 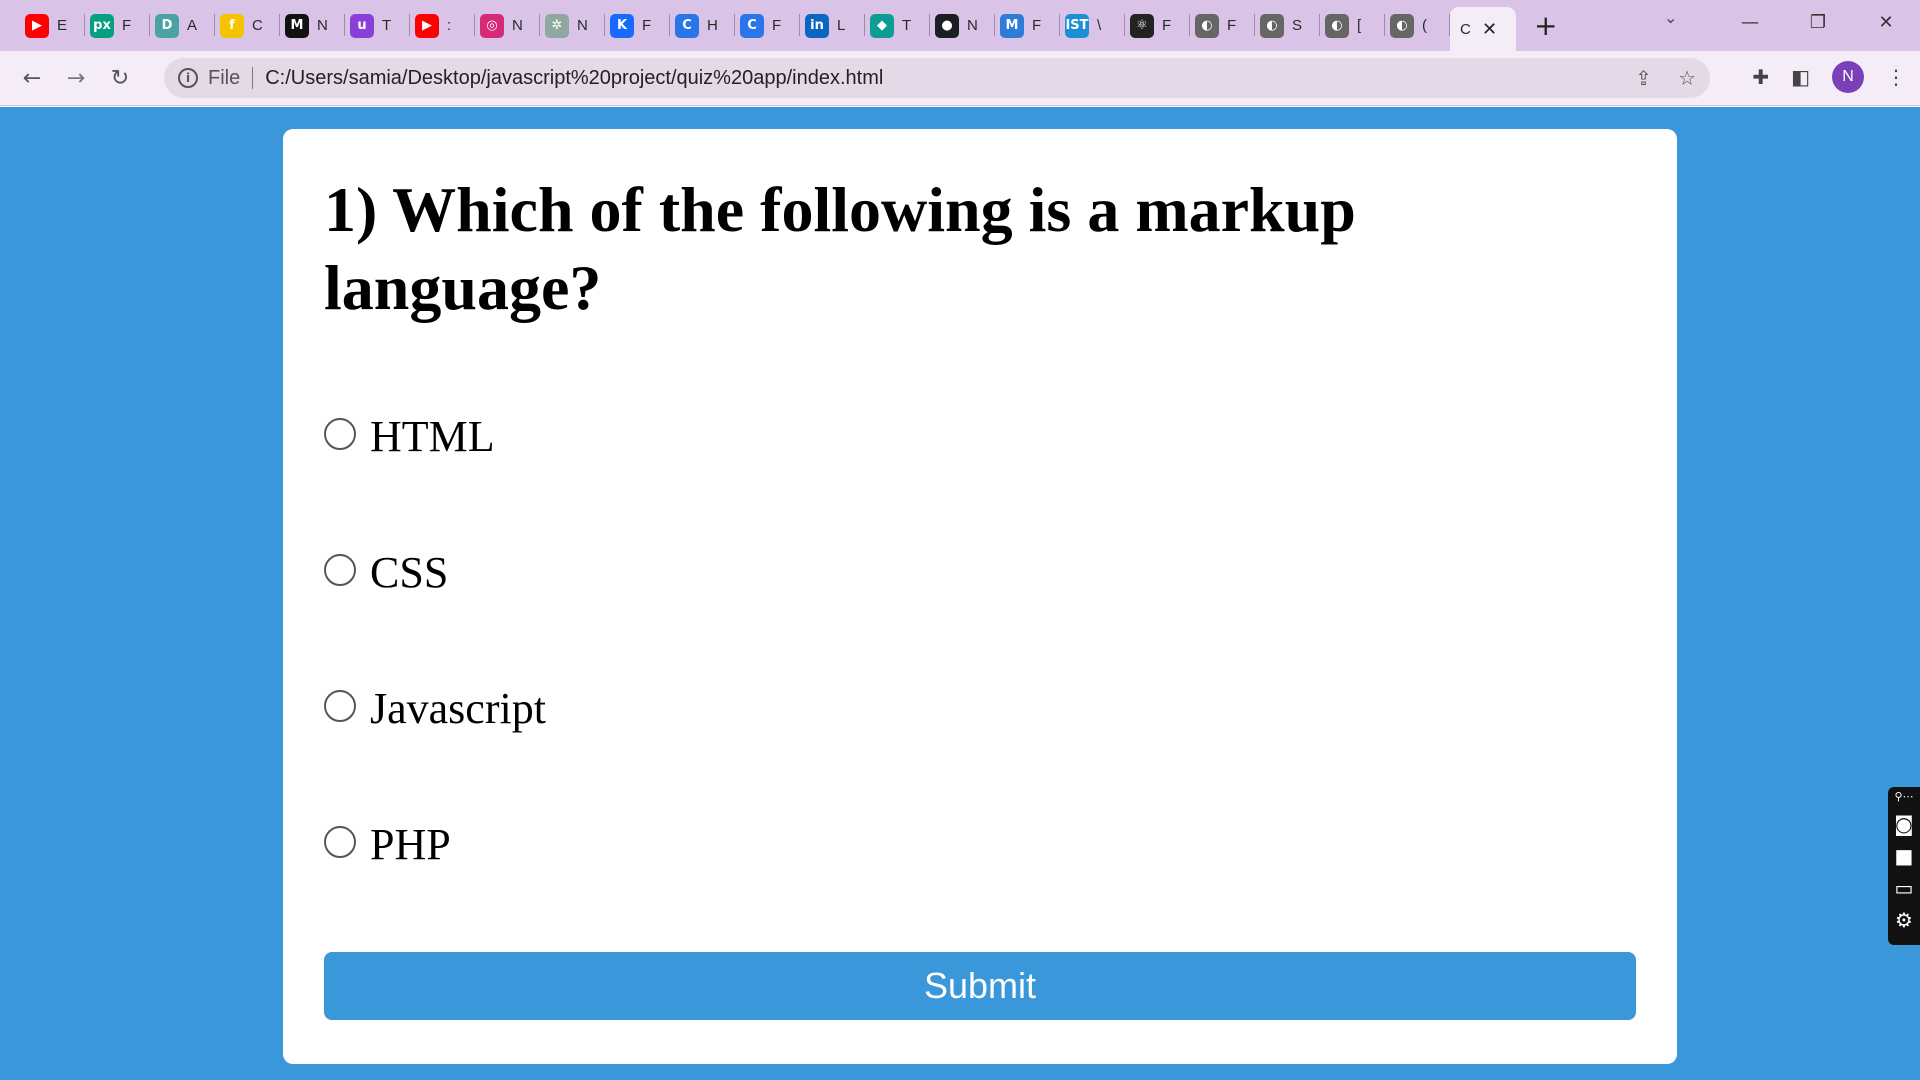 What do you see at coordinates (1643, 78) in the screenshot?
I see `share-icon: ⇪` at bounding box center [1643, 78].